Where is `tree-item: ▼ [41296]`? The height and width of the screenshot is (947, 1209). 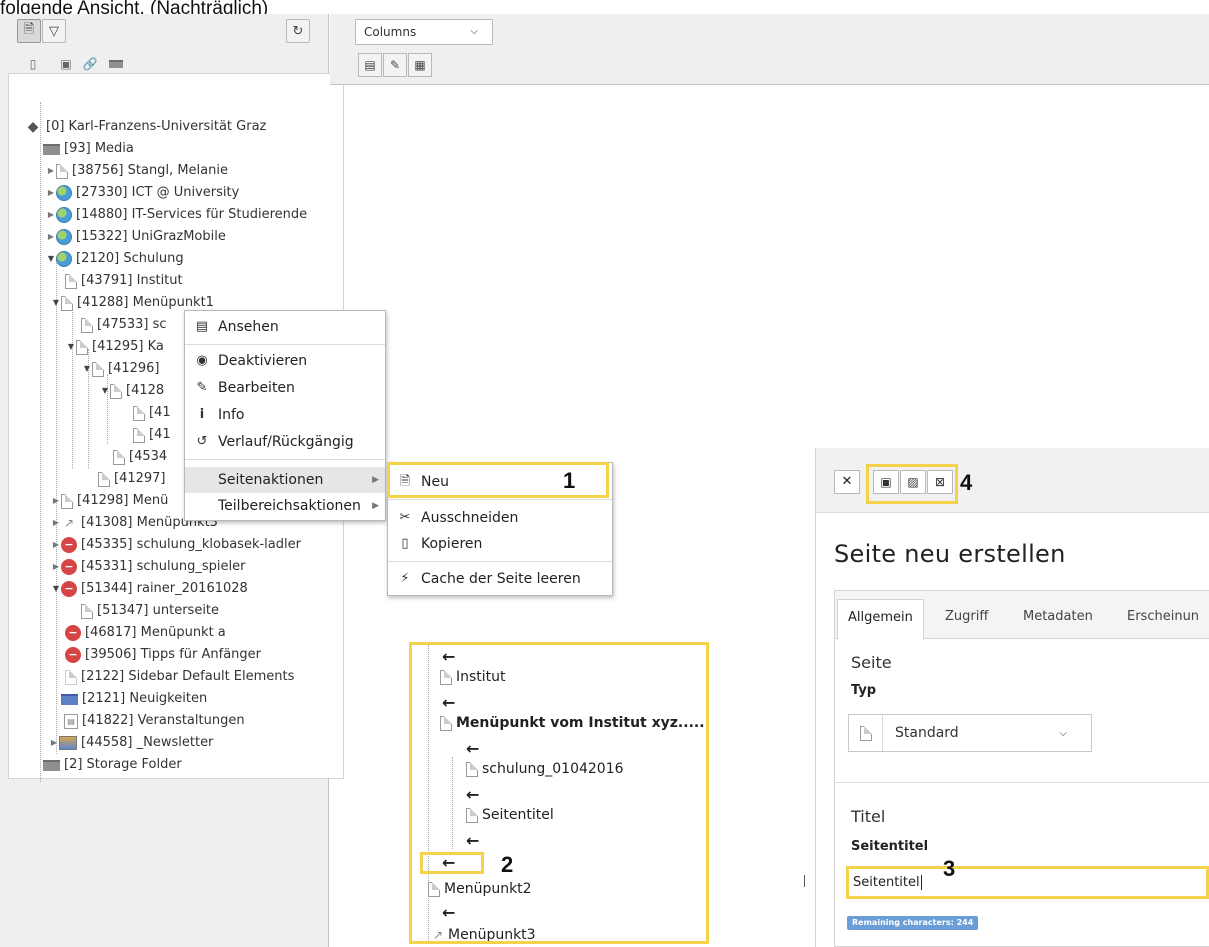
tree-item: ▼ [41296] is located at coordinates (121, 369).